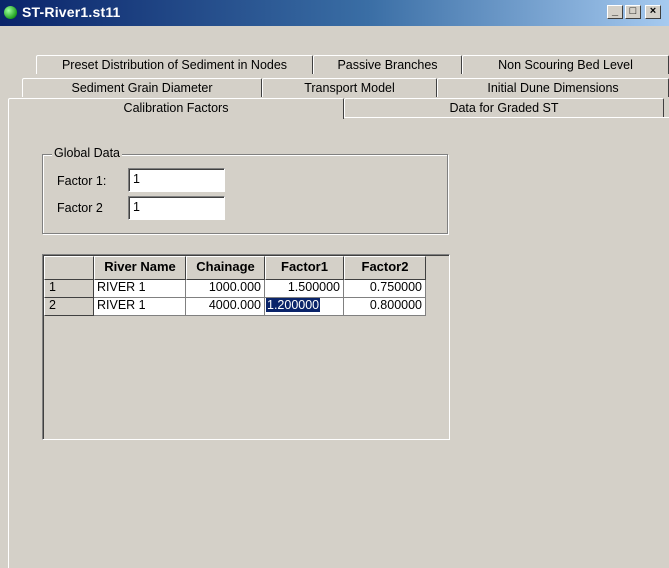 The image size is (669, 568). What do you see at coordinates (174, 64) in the screenshot?
I see `tab-preset-distribution: Preset Distribution of Sediment in Nodes` at bounding box center [174, 64].